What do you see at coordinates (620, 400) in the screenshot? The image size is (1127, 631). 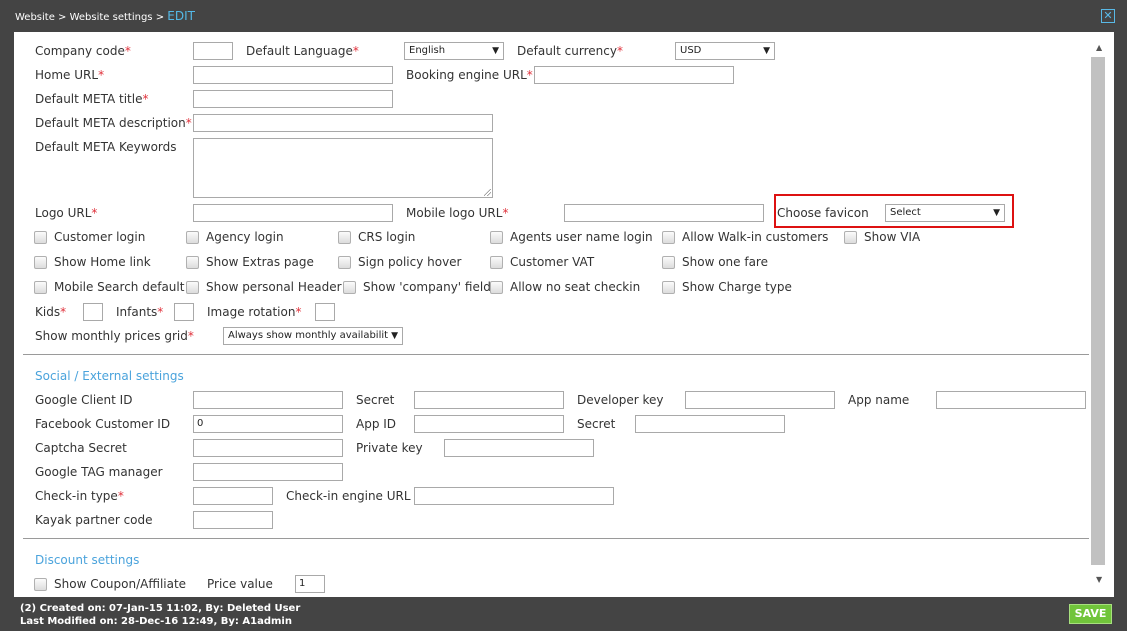 I see `developer-key-label: Developer key` at bounding box center [620, 400].